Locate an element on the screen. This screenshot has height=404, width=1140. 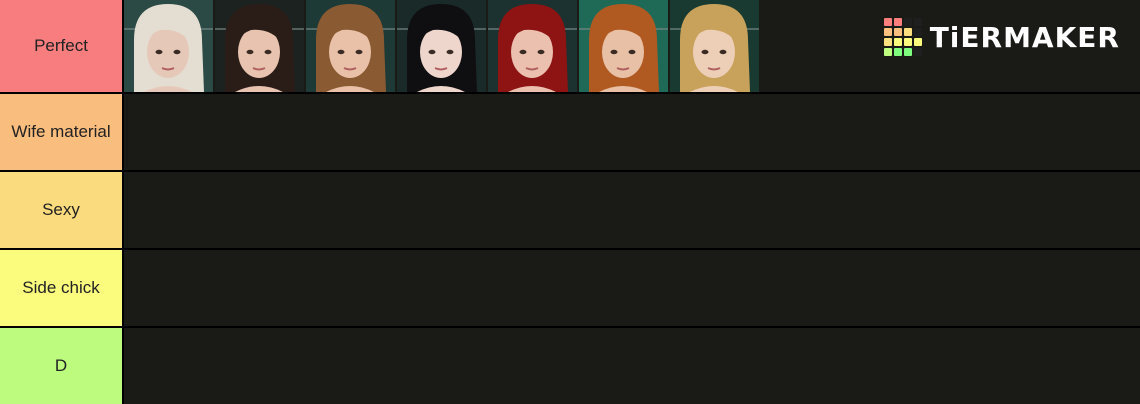
red-hair-character-thumbnail is located at coordinates (532, 46).